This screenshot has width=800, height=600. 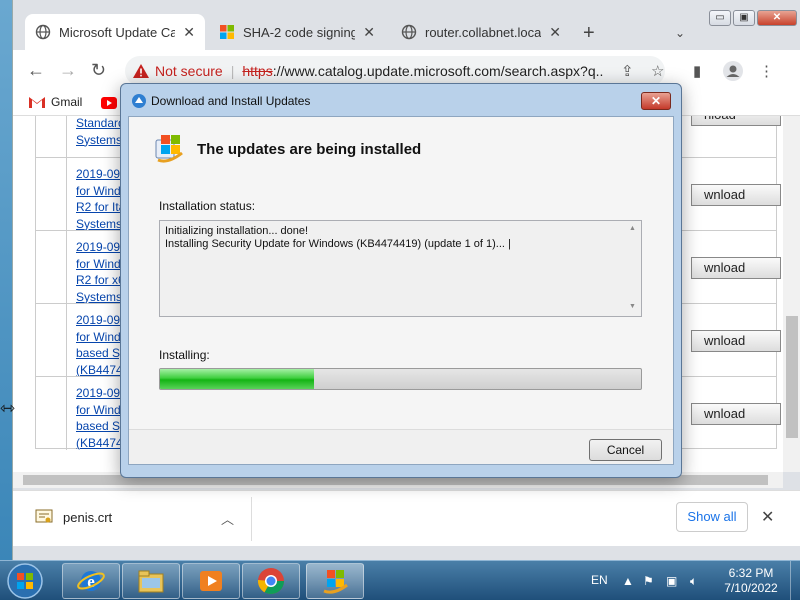 I want to click on tab-search-chevron-icon: ⌄, so click(x=680, y=33).